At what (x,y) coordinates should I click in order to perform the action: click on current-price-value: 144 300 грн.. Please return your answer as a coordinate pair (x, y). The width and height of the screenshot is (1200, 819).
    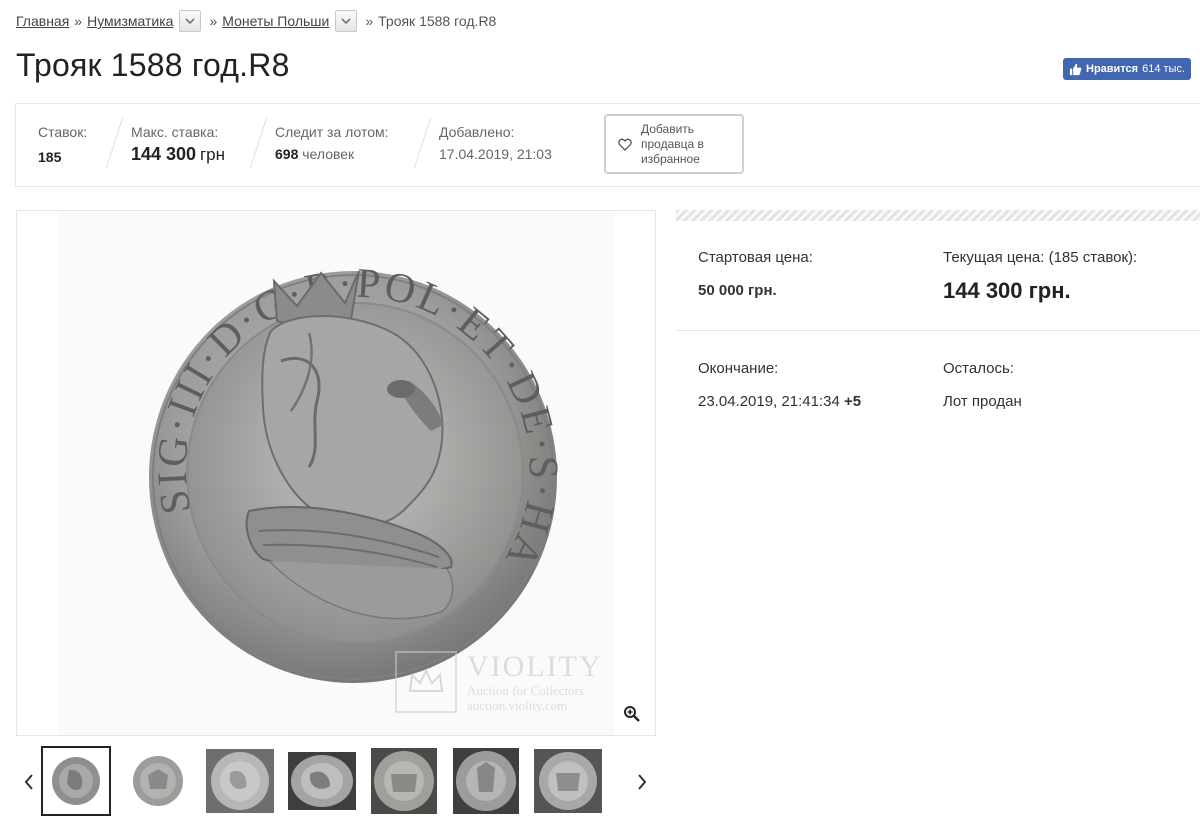
    Looking at the image, I should click on (1007, 290).